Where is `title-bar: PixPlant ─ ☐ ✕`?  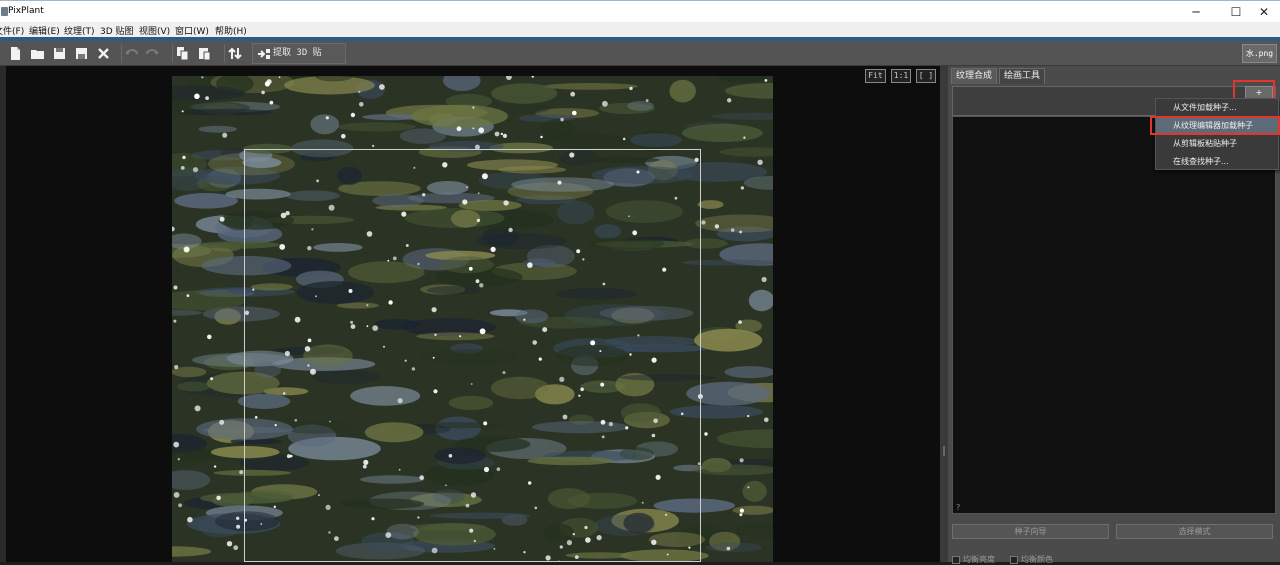
title-bar: PixPlant ─ ☐ ✕ is located at coordinates (640, 11).